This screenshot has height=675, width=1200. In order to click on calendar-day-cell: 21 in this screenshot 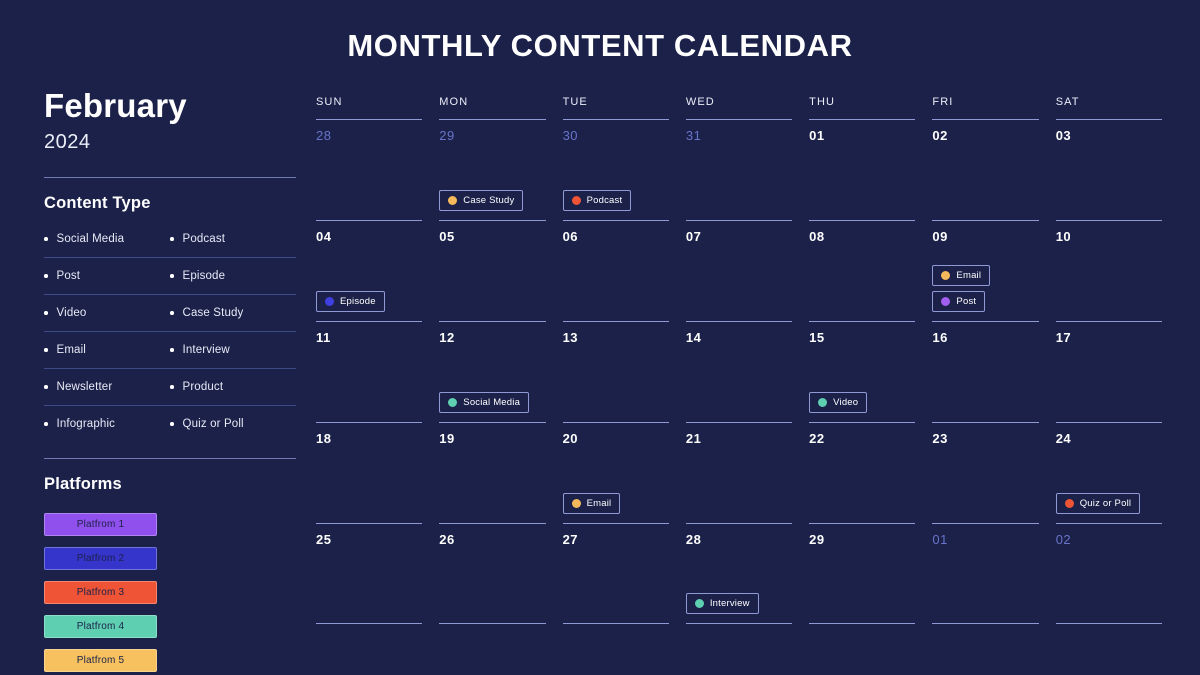, I will do `click(739, 472)`.